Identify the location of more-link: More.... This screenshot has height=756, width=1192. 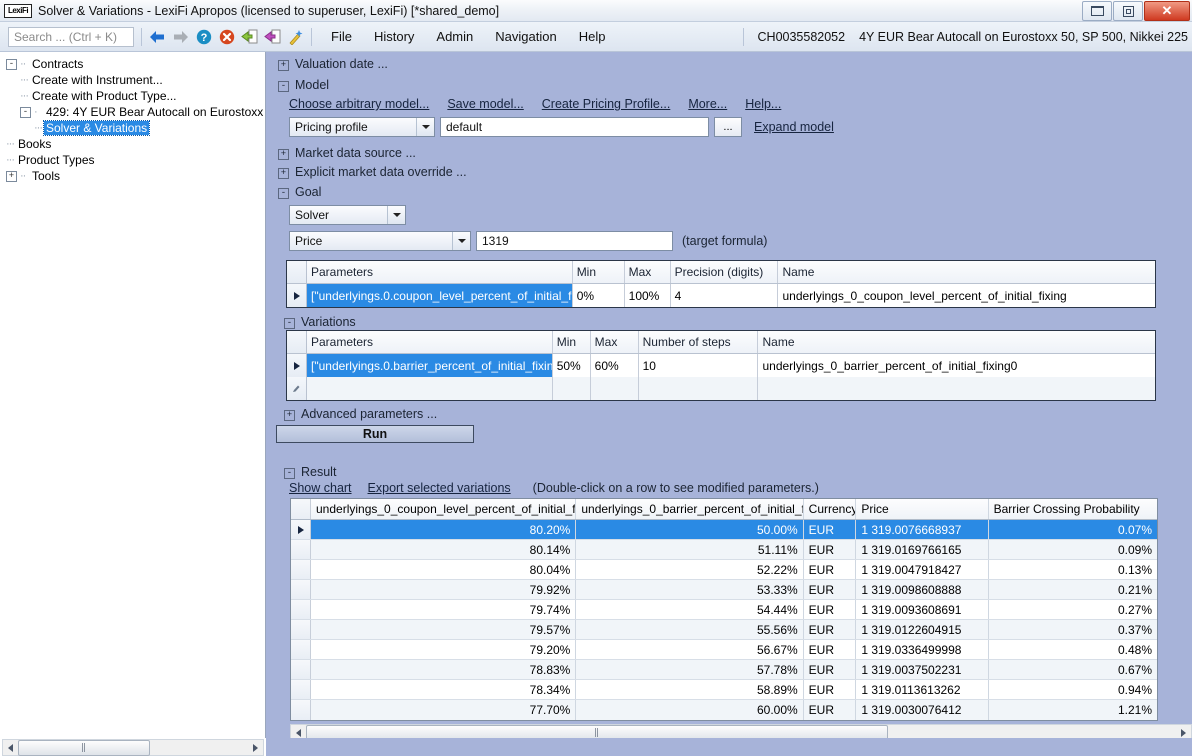
(707, 104).